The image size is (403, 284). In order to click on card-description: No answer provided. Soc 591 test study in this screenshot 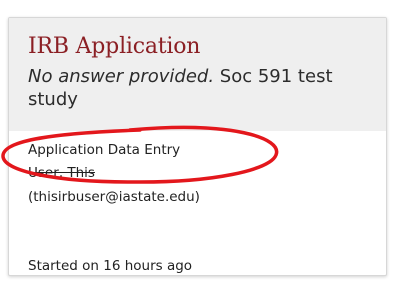, I will do `click(203, 88)`.